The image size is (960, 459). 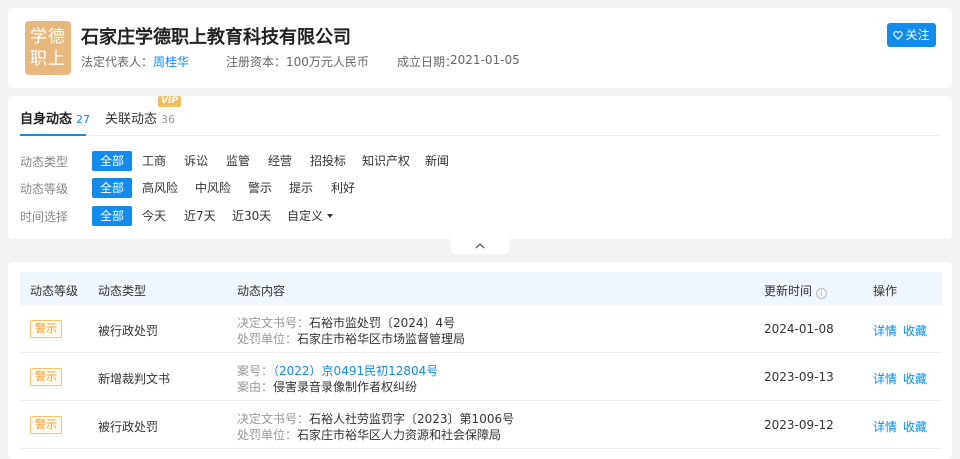 What do you see at coordinates (382, 323) in the screenshot?
I see `content-value: 石裕市监处罚〔2024〕4号` at bounding box center [382, 323].